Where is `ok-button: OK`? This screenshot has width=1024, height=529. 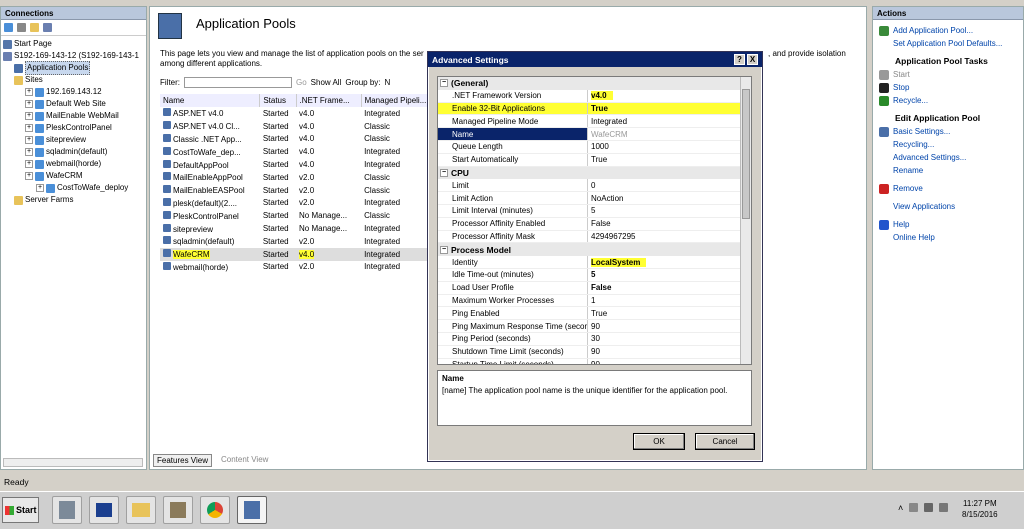 ok-button: OK is located at coordinates (659, 441).